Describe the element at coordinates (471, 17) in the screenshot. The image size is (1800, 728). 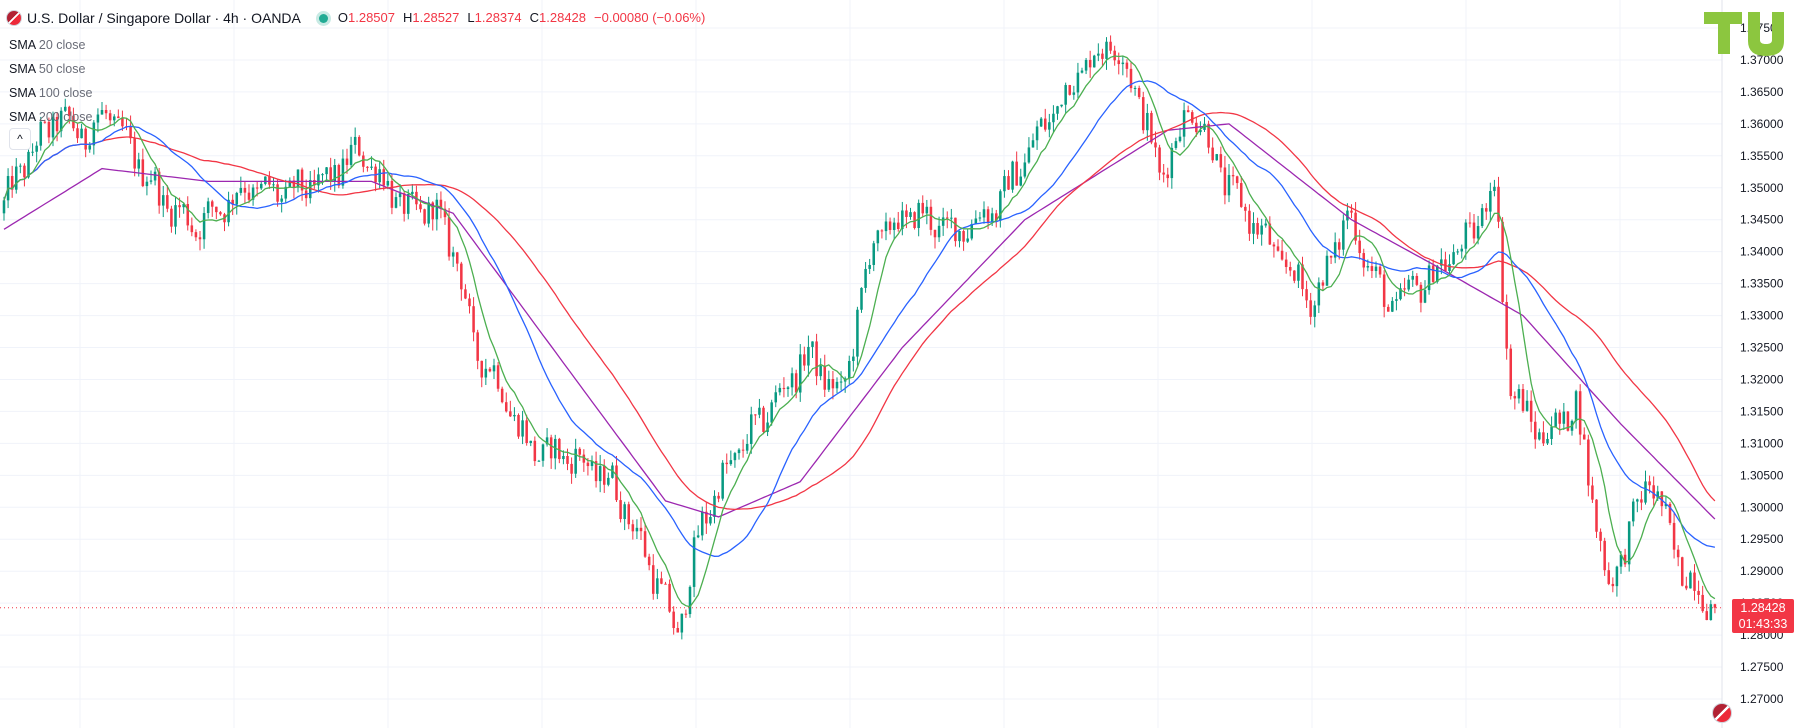
I see `low-label: L` at that location.